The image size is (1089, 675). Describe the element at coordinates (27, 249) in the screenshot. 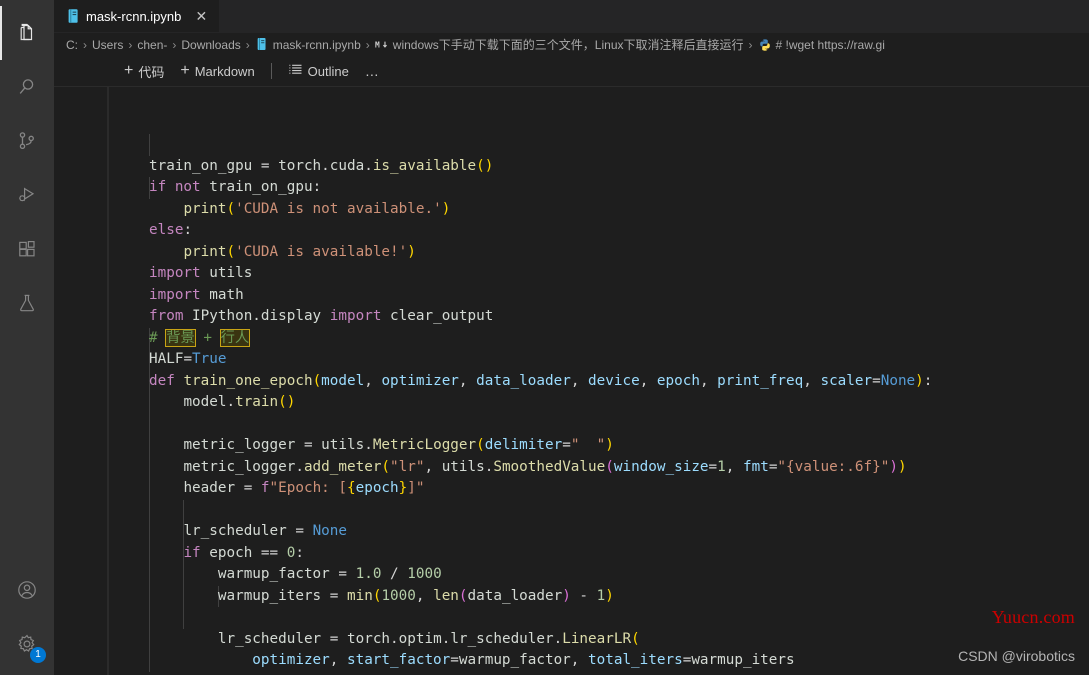

I see `activity-bar-item-extensions` at that location.